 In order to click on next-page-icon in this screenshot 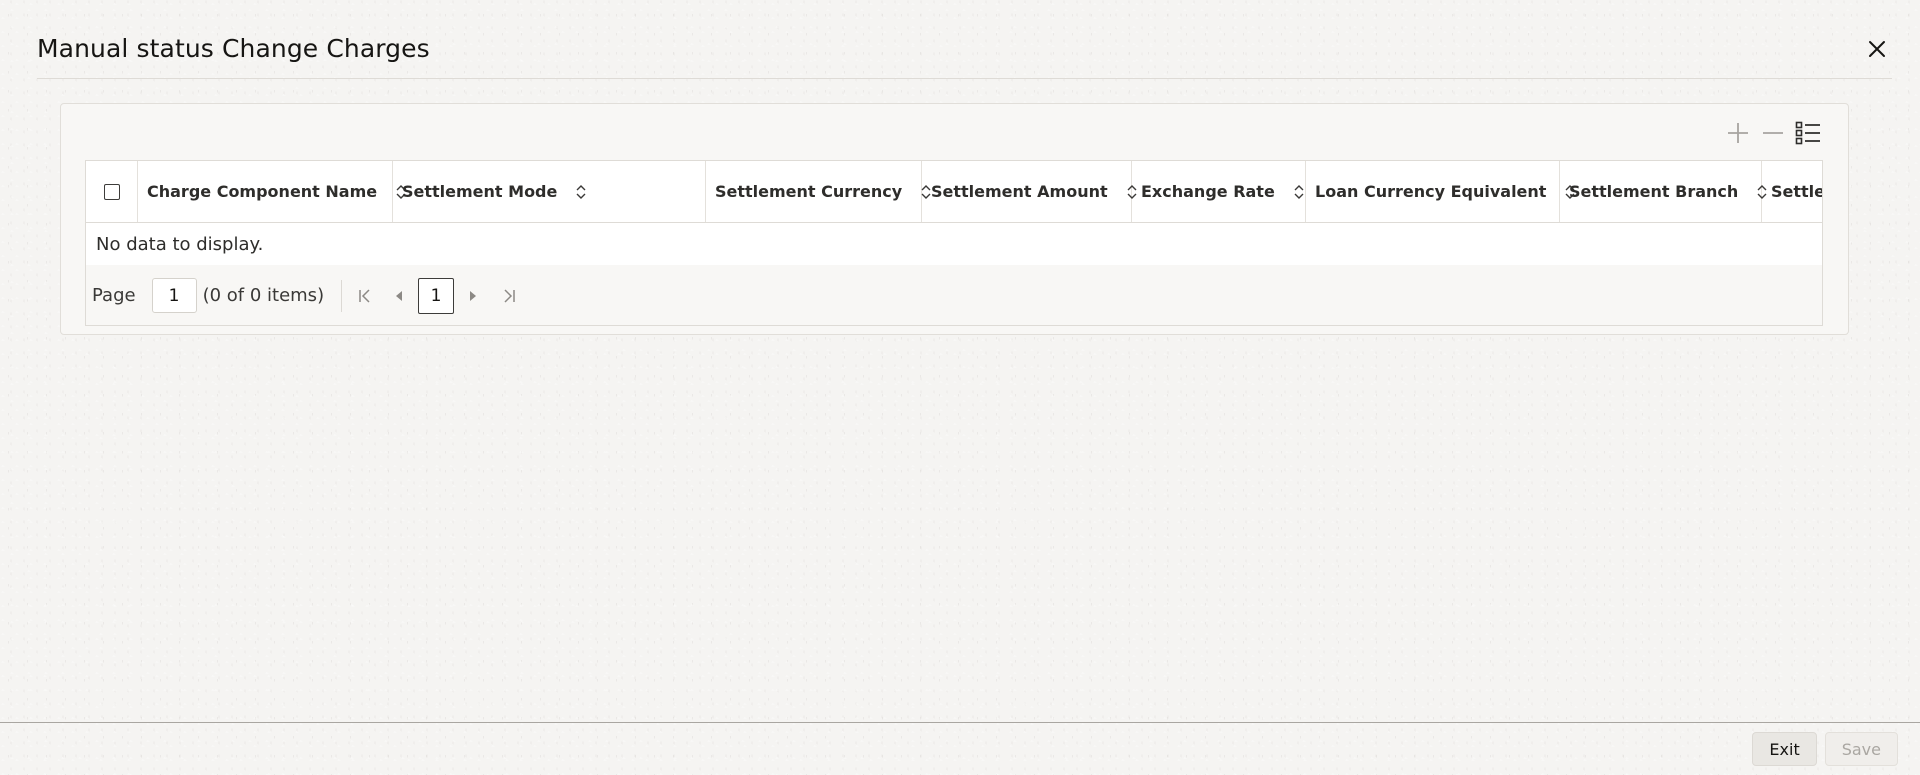, I will do `click(473, 295)`.